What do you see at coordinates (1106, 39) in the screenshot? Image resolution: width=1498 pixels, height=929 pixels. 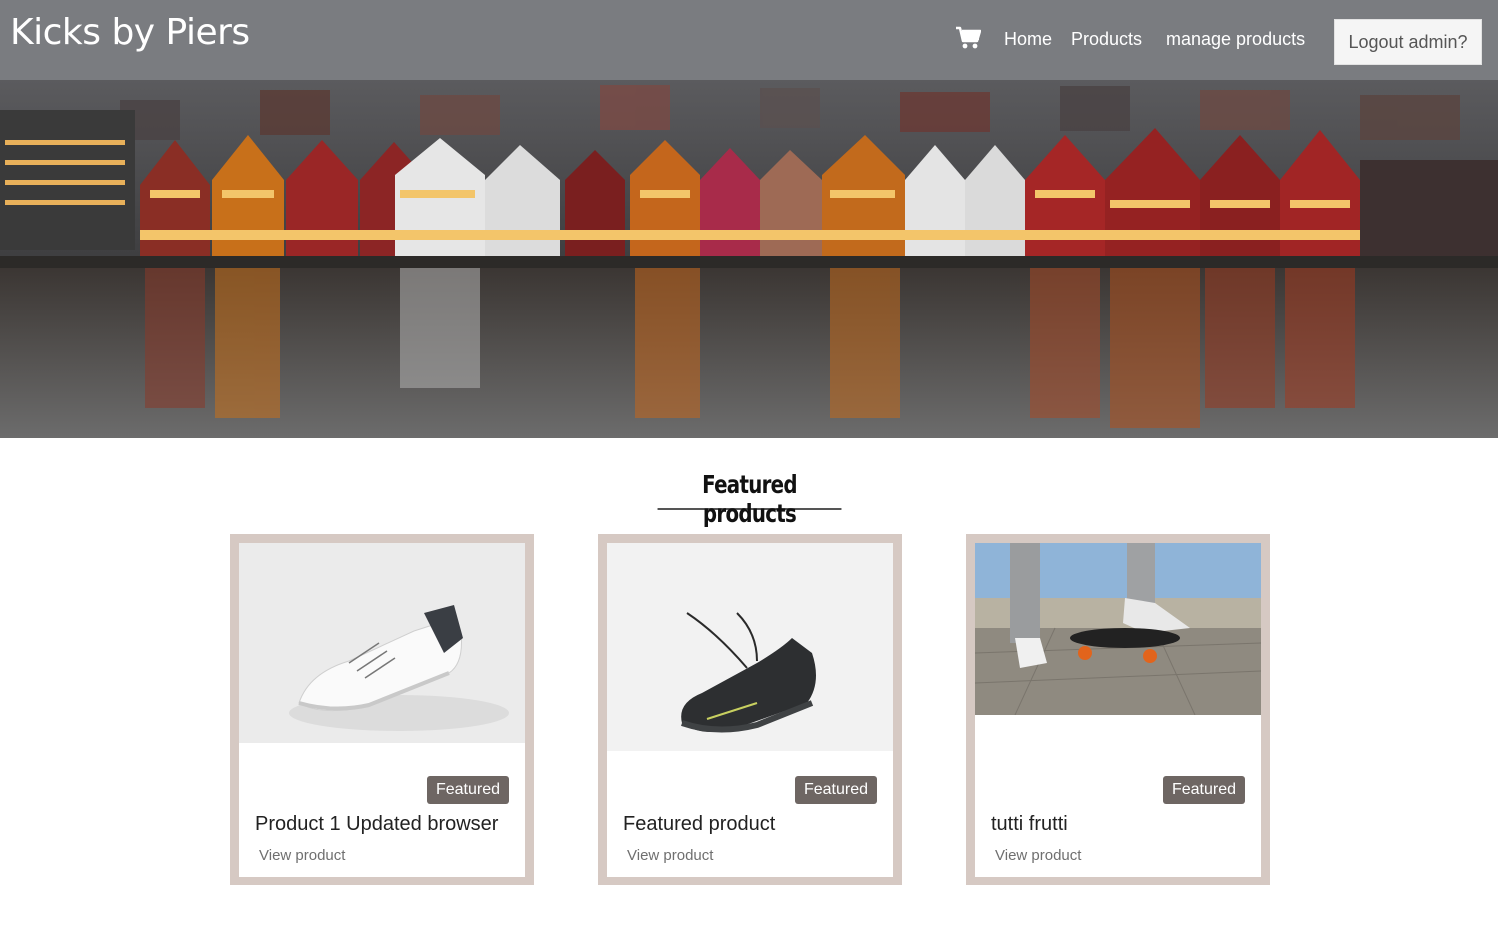 I see `nav-products-link: Products` at bounding box center [1106, 39].